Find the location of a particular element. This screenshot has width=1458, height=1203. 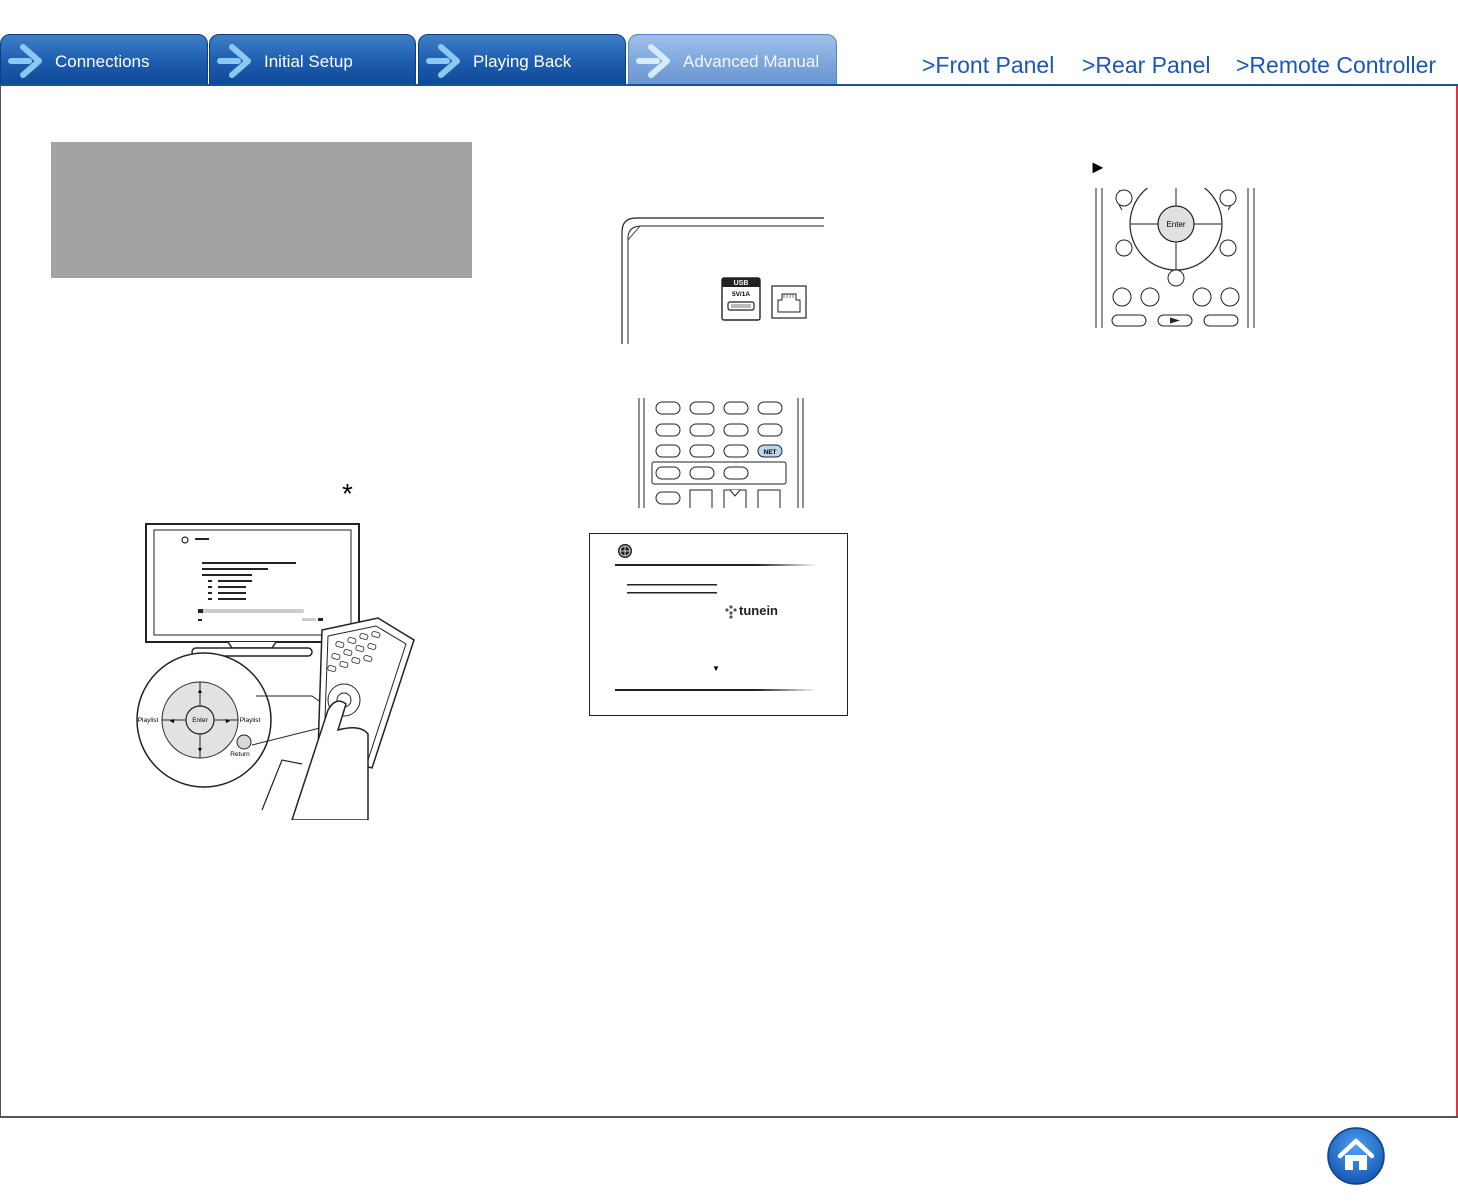

tab-connections: Connections is located at coordinates (104, 59).